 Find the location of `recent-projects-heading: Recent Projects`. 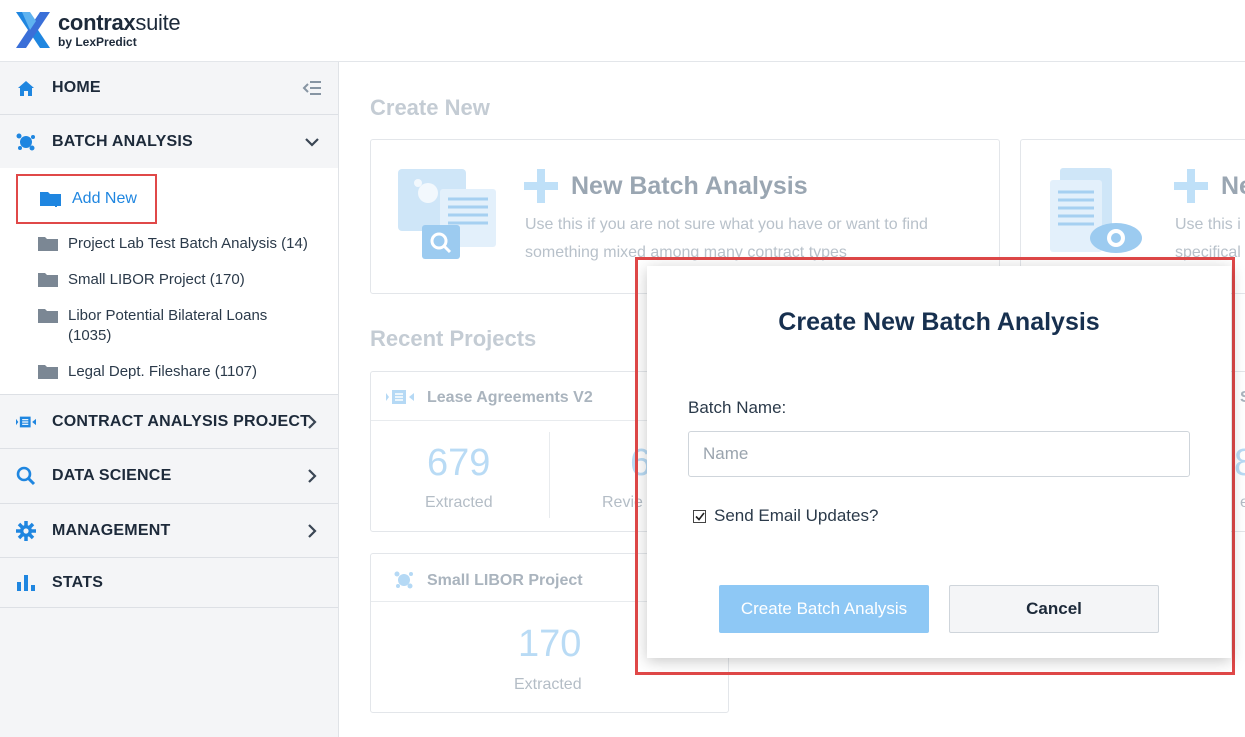

recent-projects-heading: Recent Projects is located at coordinates (453, 338).